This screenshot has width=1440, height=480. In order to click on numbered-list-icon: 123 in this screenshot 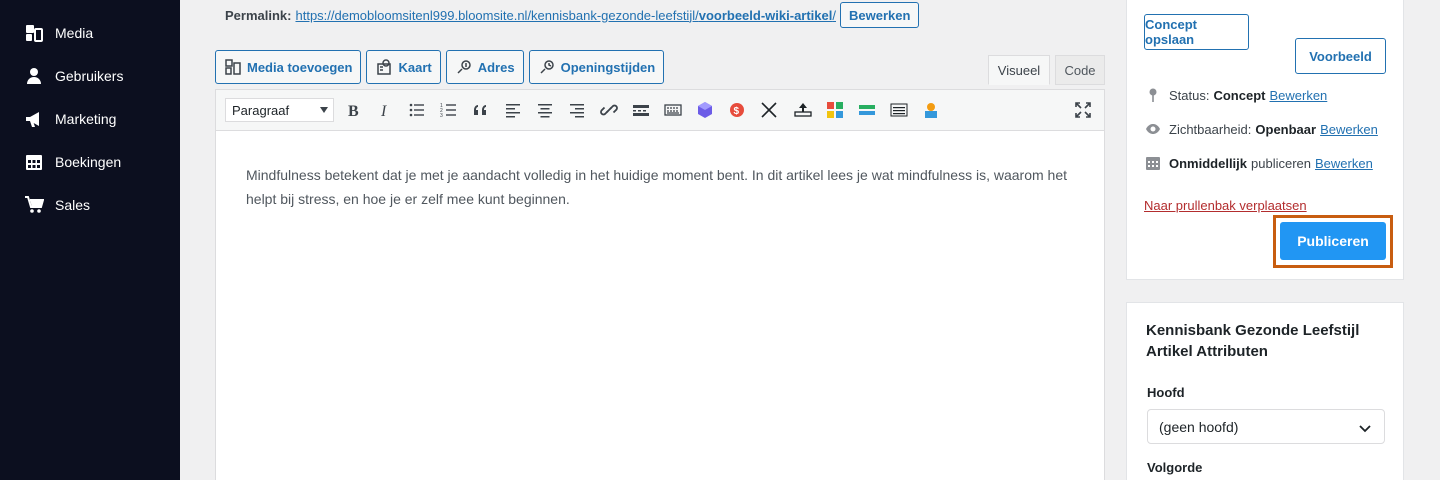, I will do `click(449, 110)`.